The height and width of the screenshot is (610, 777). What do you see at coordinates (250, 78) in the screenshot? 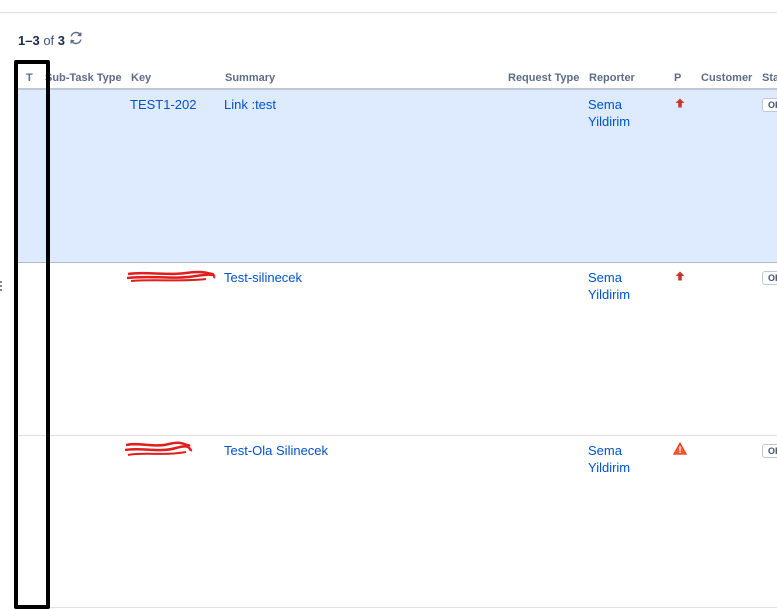
I see `column-header-summary: Summary` at bounding box center [250, 78].